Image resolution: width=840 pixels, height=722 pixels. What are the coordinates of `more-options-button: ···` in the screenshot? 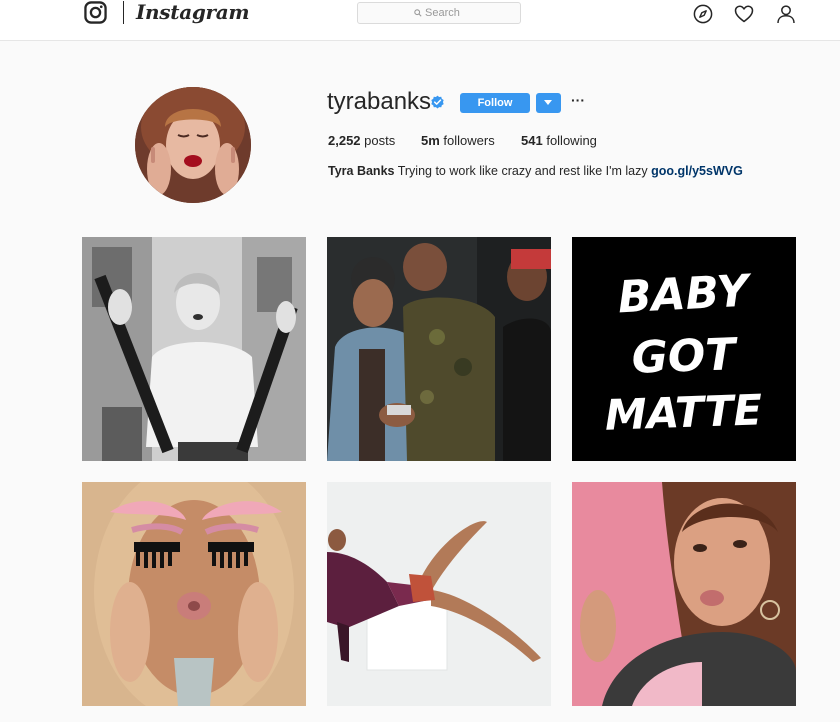 It's located at (578, 100).